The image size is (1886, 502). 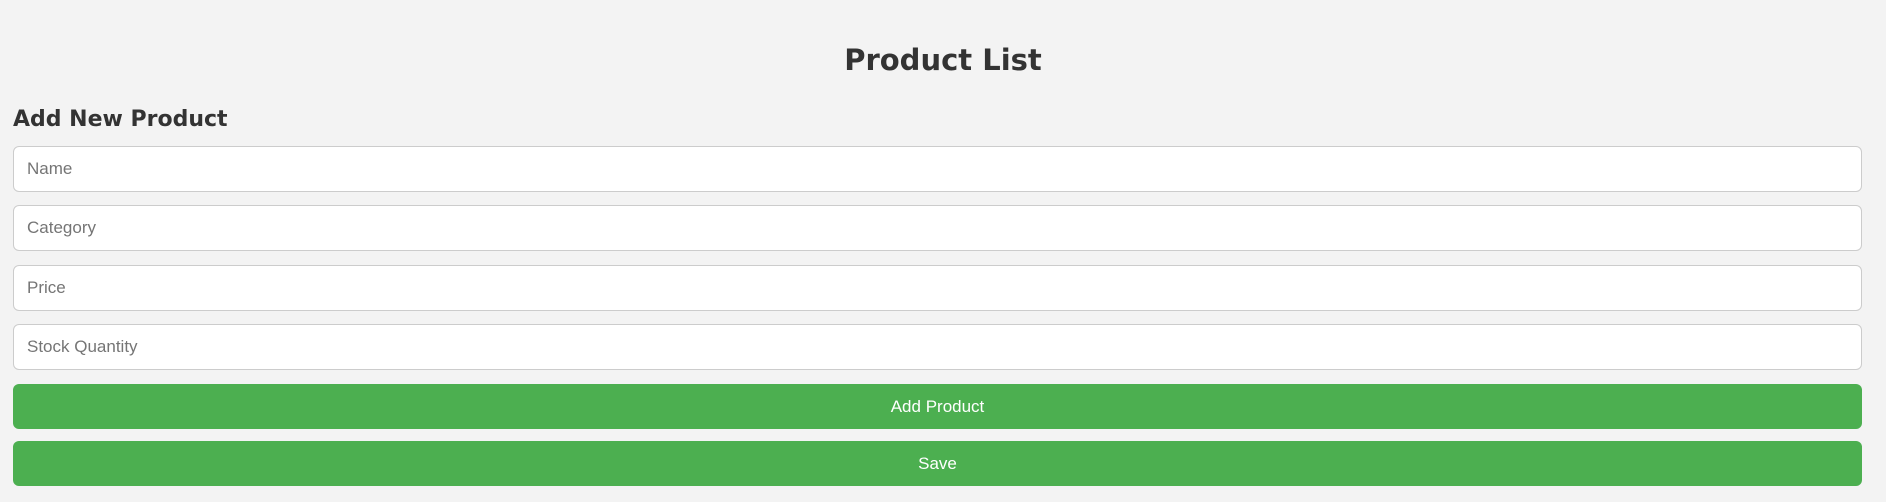 I want to click on add-product-heading: Add New Product, so click(x=120, y=119).